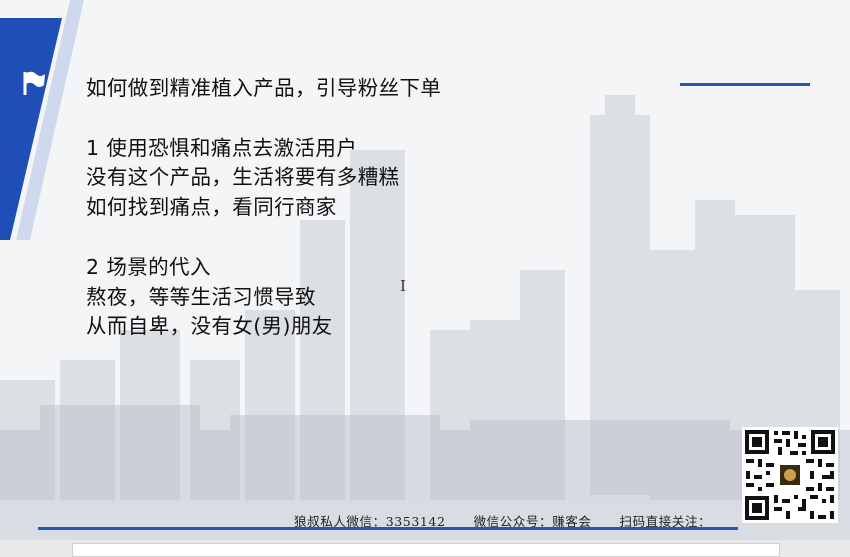 The width and height of the screenshot is (850, 557). Describe the element at coordinates (201, 296) in the screenshot. I see `text-line: 熬夜，等等生活习惯导致` at that location.